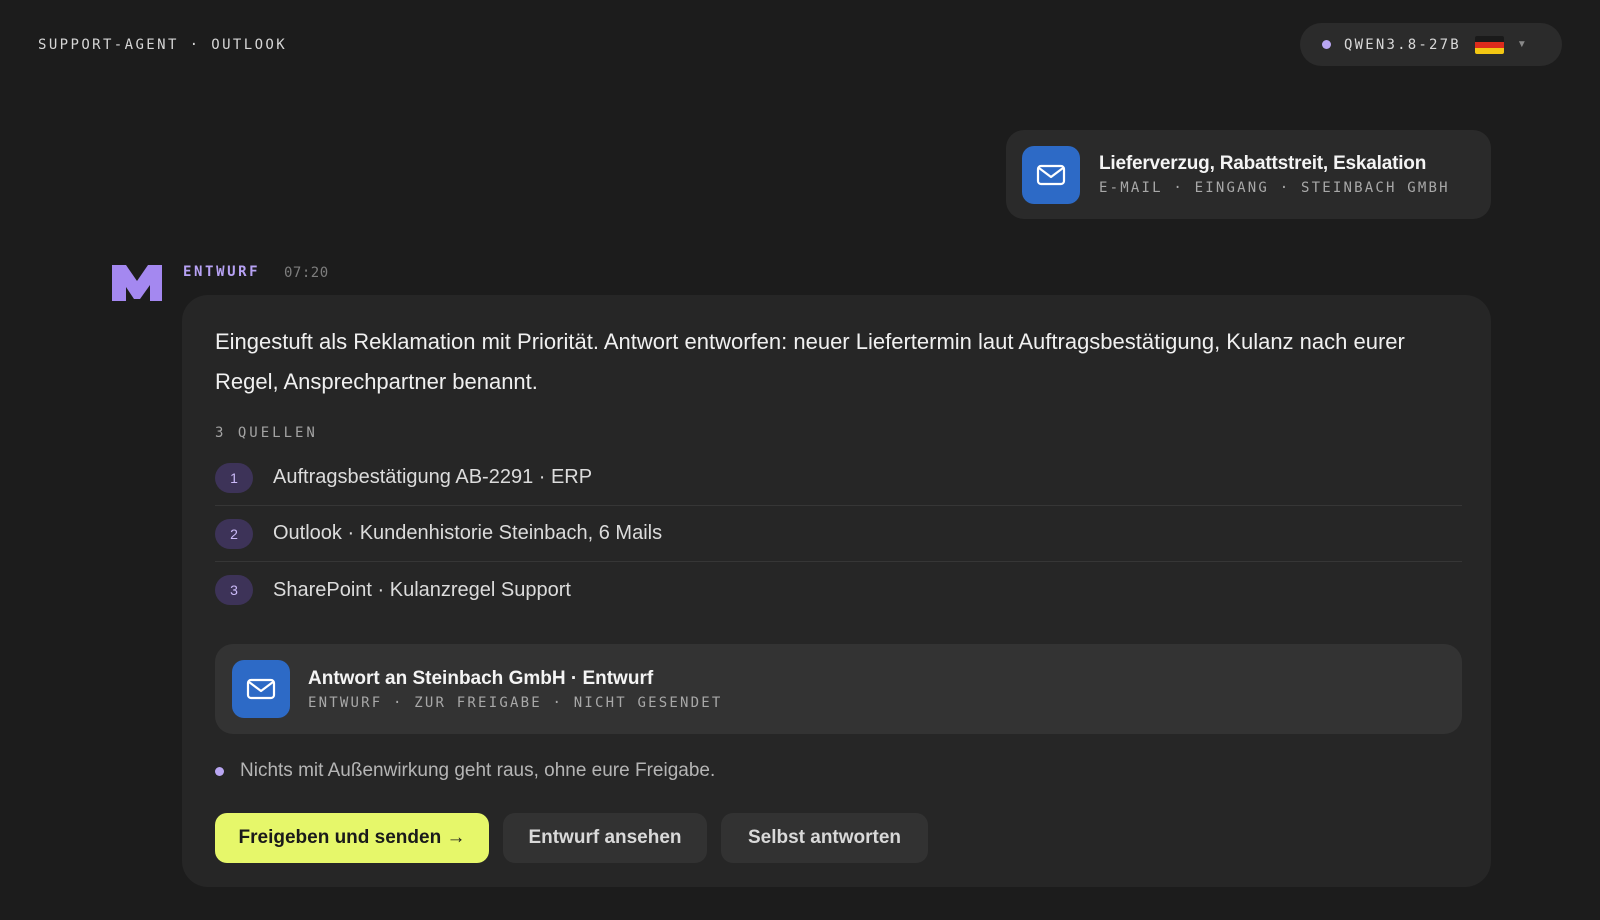 This screenshot has height=920, width=1600. Describe the element at coordinates (219, 771) in the screenshot. I see `note-bullet` at that location.